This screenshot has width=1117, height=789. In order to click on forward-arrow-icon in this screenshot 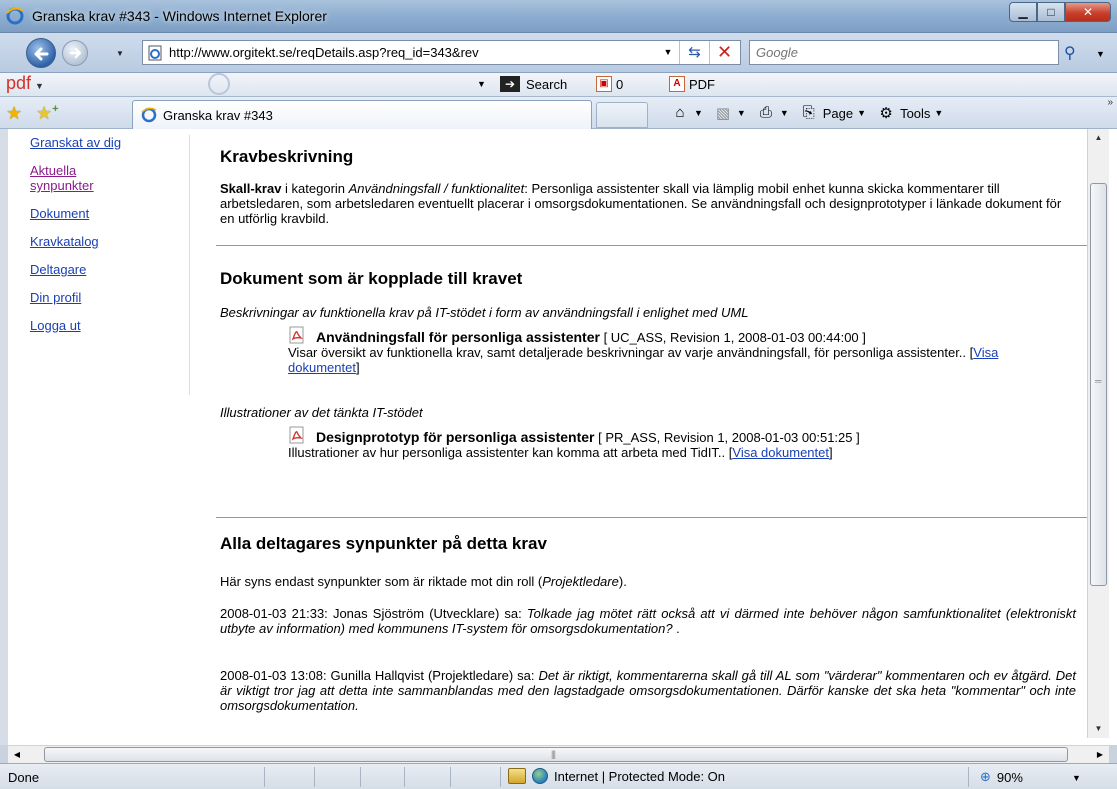, I will do `click(75, 53)`.